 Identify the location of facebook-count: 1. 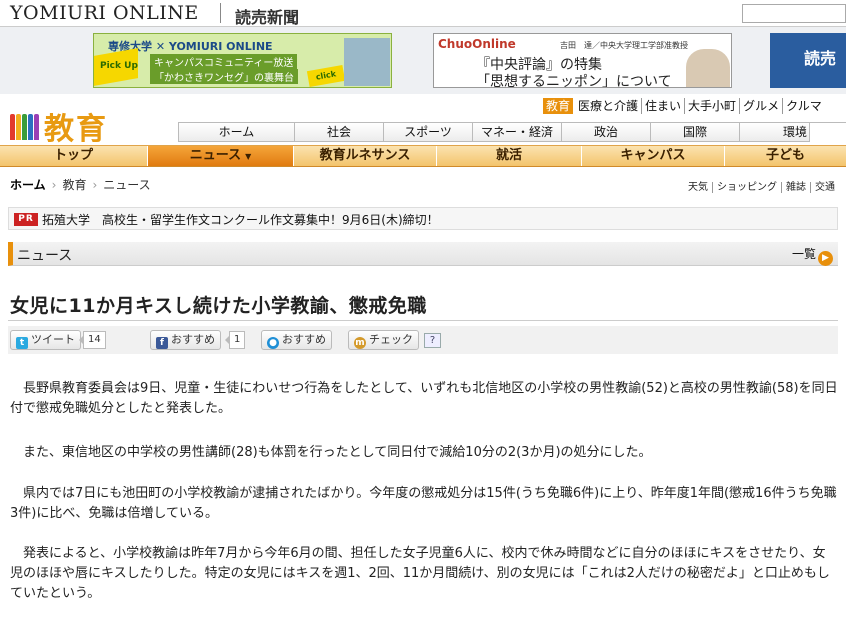
(235, 340).